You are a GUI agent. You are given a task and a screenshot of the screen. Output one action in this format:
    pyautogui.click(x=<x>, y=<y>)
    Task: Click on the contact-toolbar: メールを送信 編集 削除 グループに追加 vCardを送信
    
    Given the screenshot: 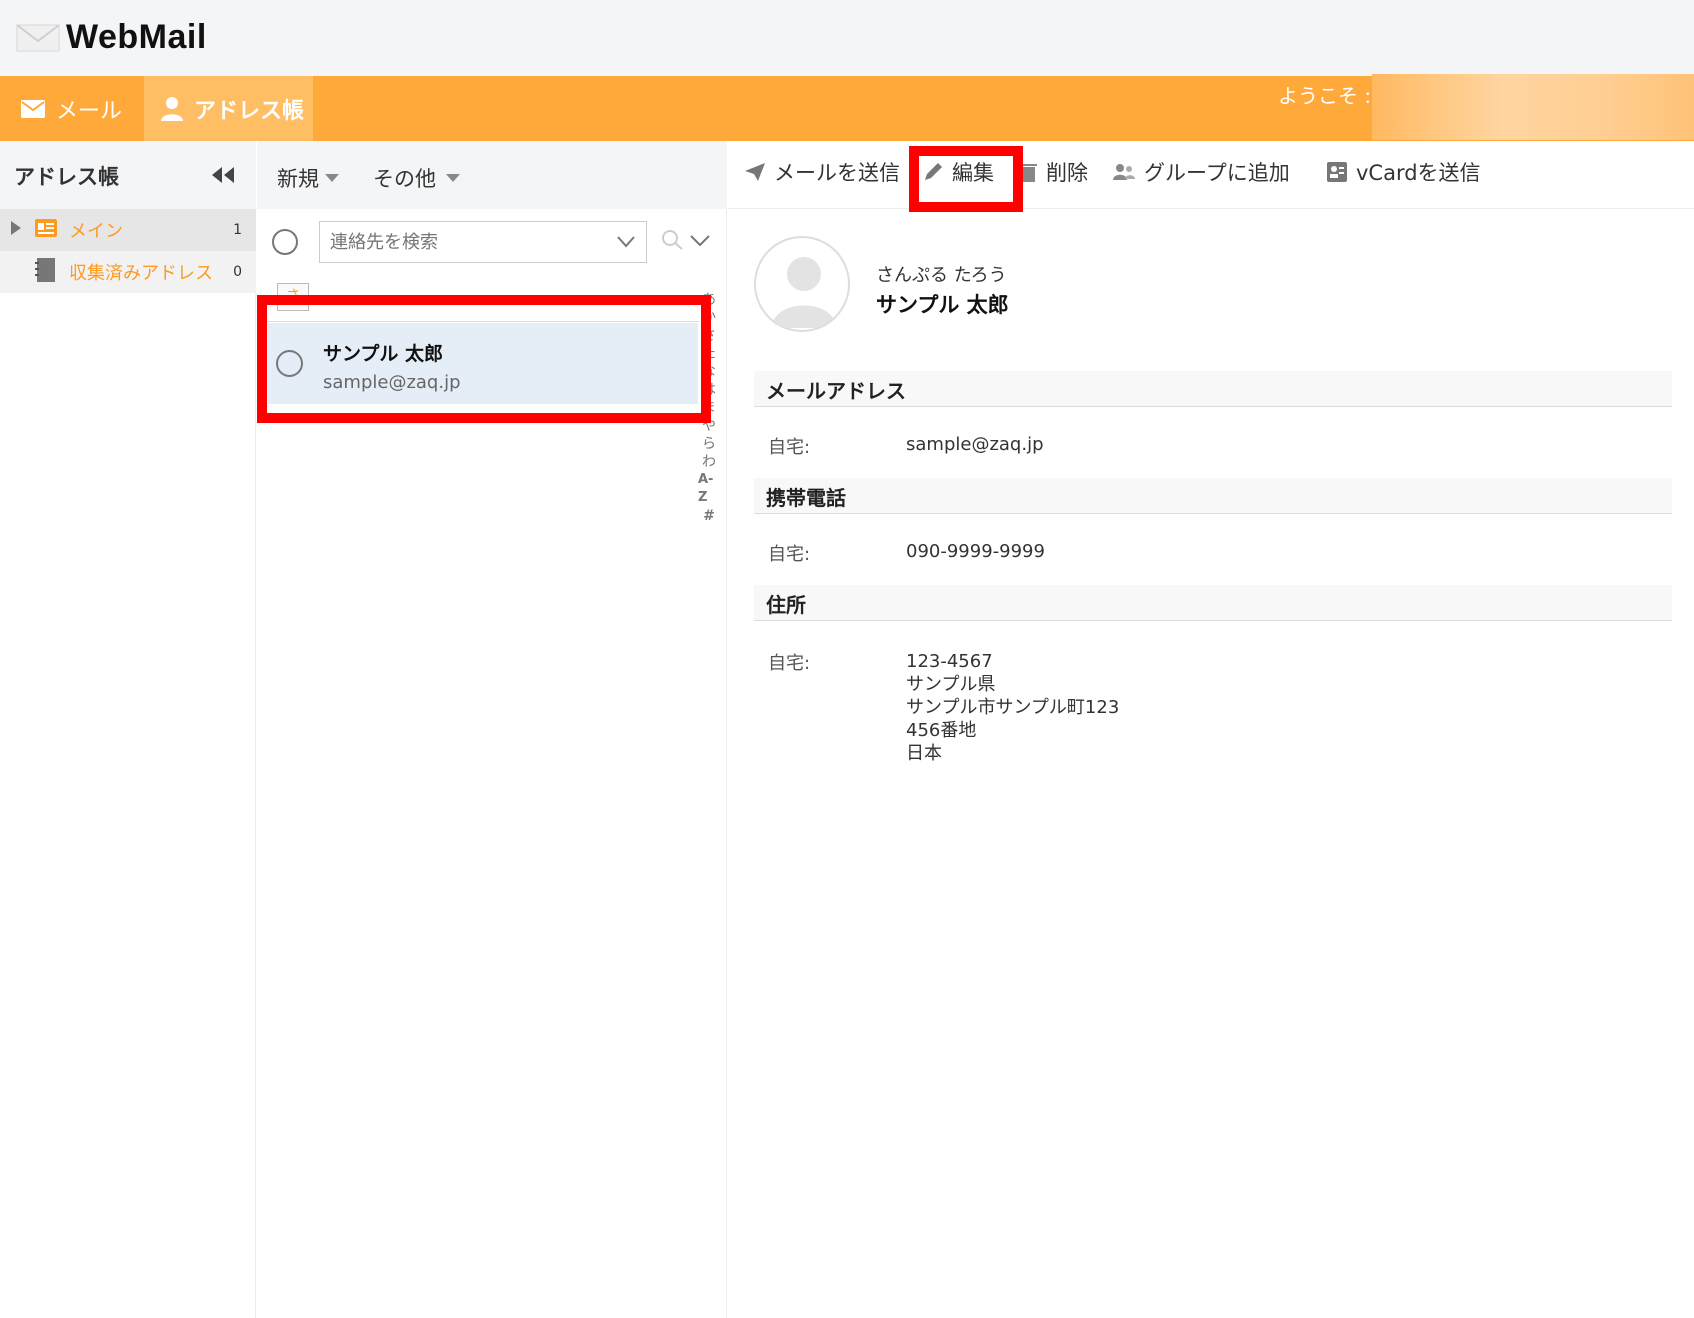 What is the action you would take?
    pyautogui.click(x=1211, y=175)
    